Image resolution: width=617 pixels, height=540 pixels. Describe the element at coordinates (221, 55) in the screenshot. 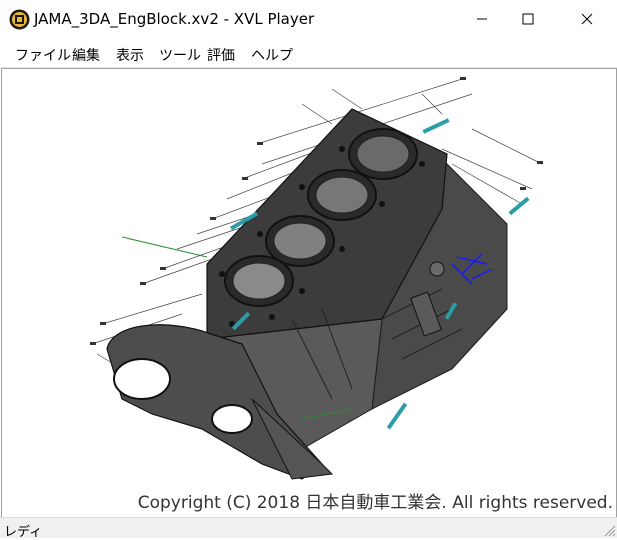

I see `menu-evaluate: 評価` at that location.